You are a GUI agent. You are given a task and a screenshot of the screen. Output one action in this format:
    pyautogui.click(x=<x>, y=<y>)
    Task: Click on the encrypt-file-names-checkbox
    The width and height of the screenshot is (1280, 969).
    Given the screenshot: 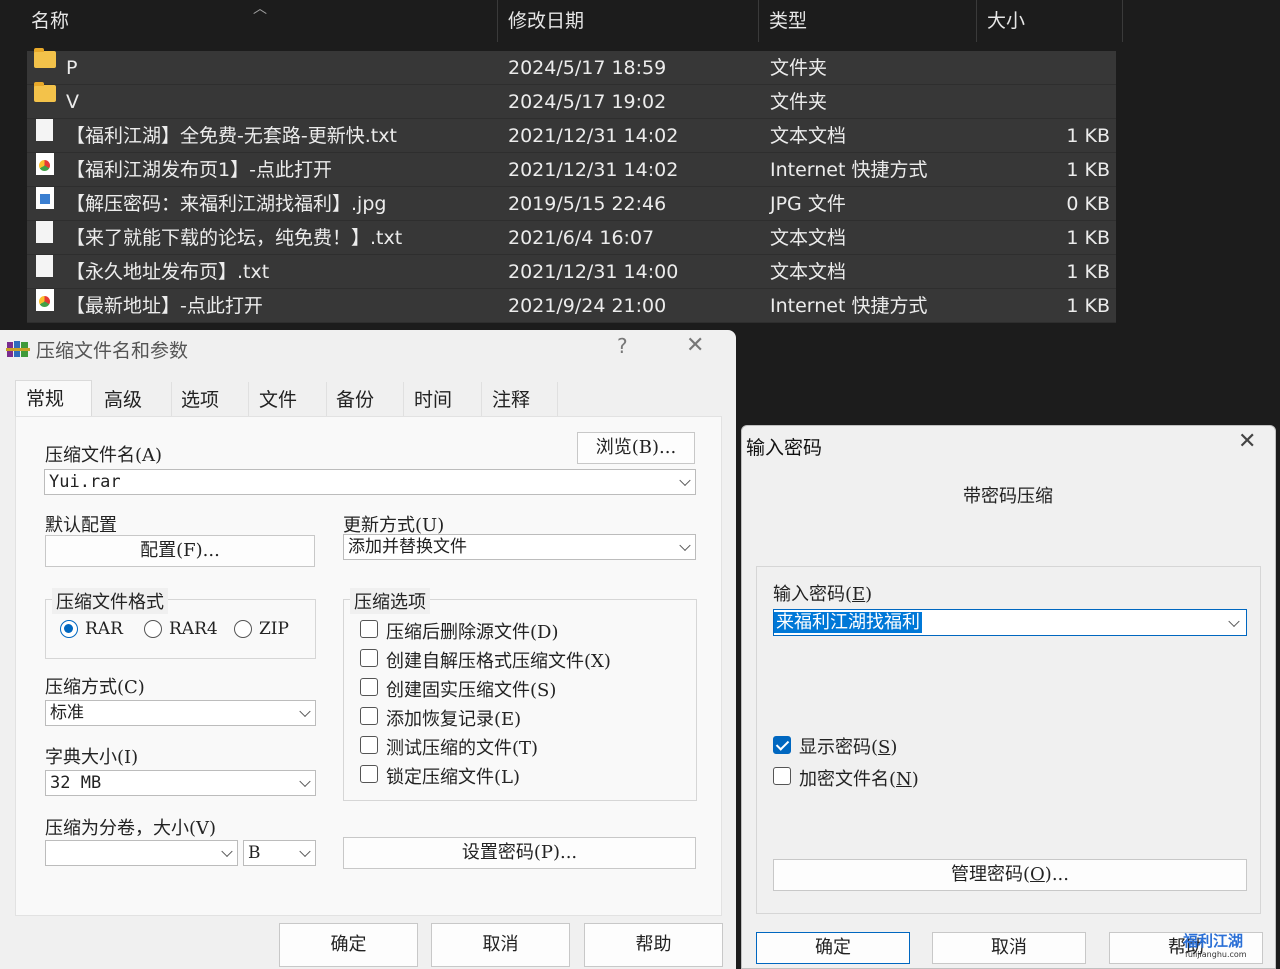 What is the action you would take?
    pyautogui.click(x=782, y=776)
    